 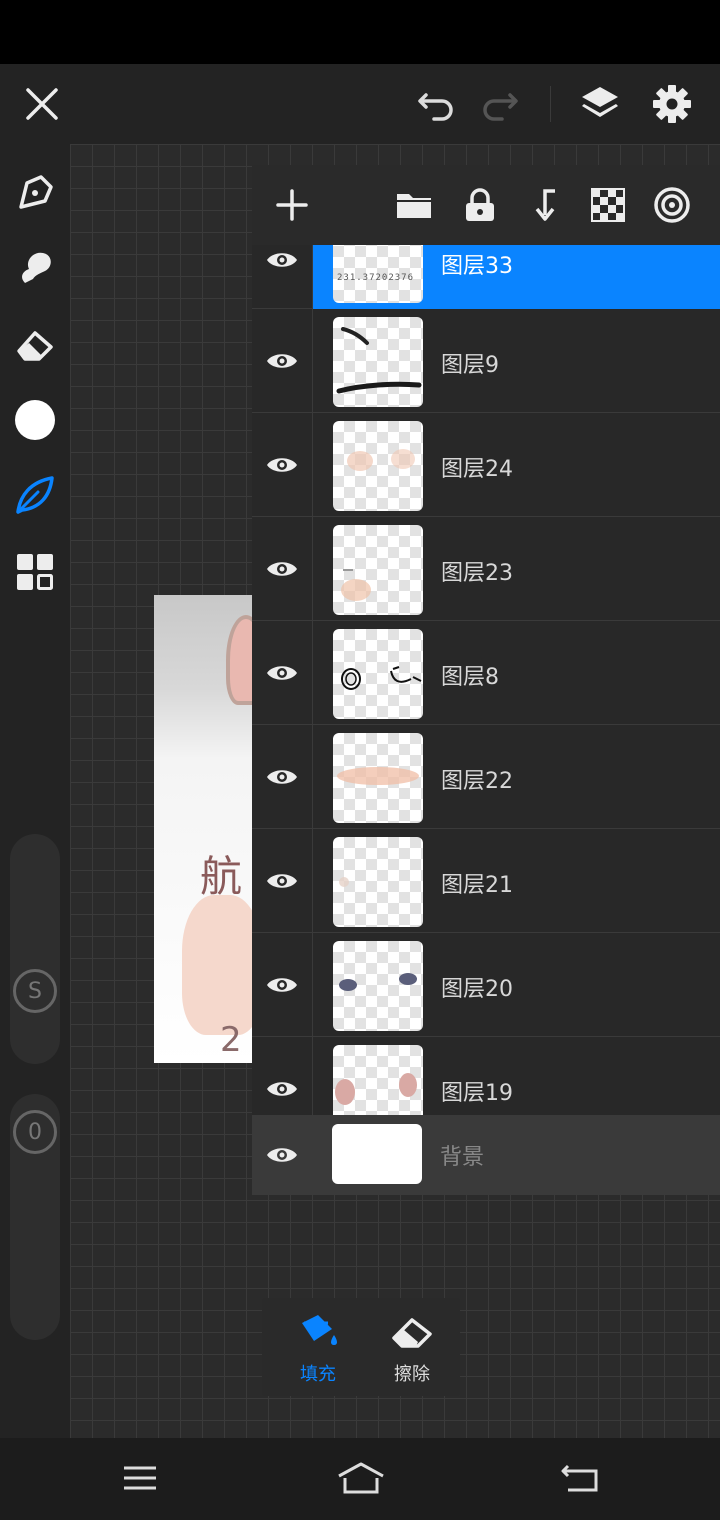 What do you see at coordinates (35, 345) in the screenshot?
I see `eraser-tool` at bounding box center [35, 345].